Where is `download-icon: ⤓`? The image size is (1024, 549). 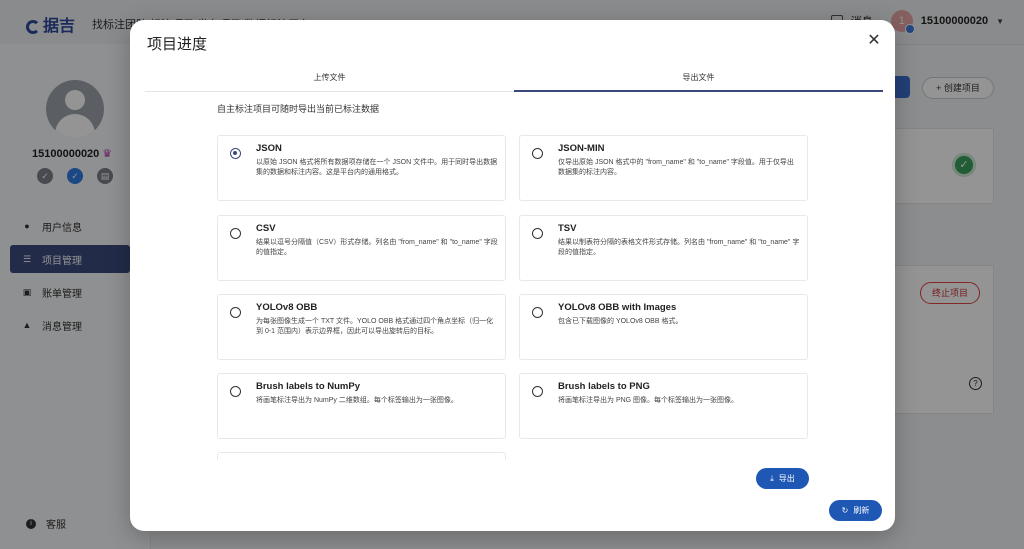 download-icon: ⤓ is located at coordinates (772, 478).